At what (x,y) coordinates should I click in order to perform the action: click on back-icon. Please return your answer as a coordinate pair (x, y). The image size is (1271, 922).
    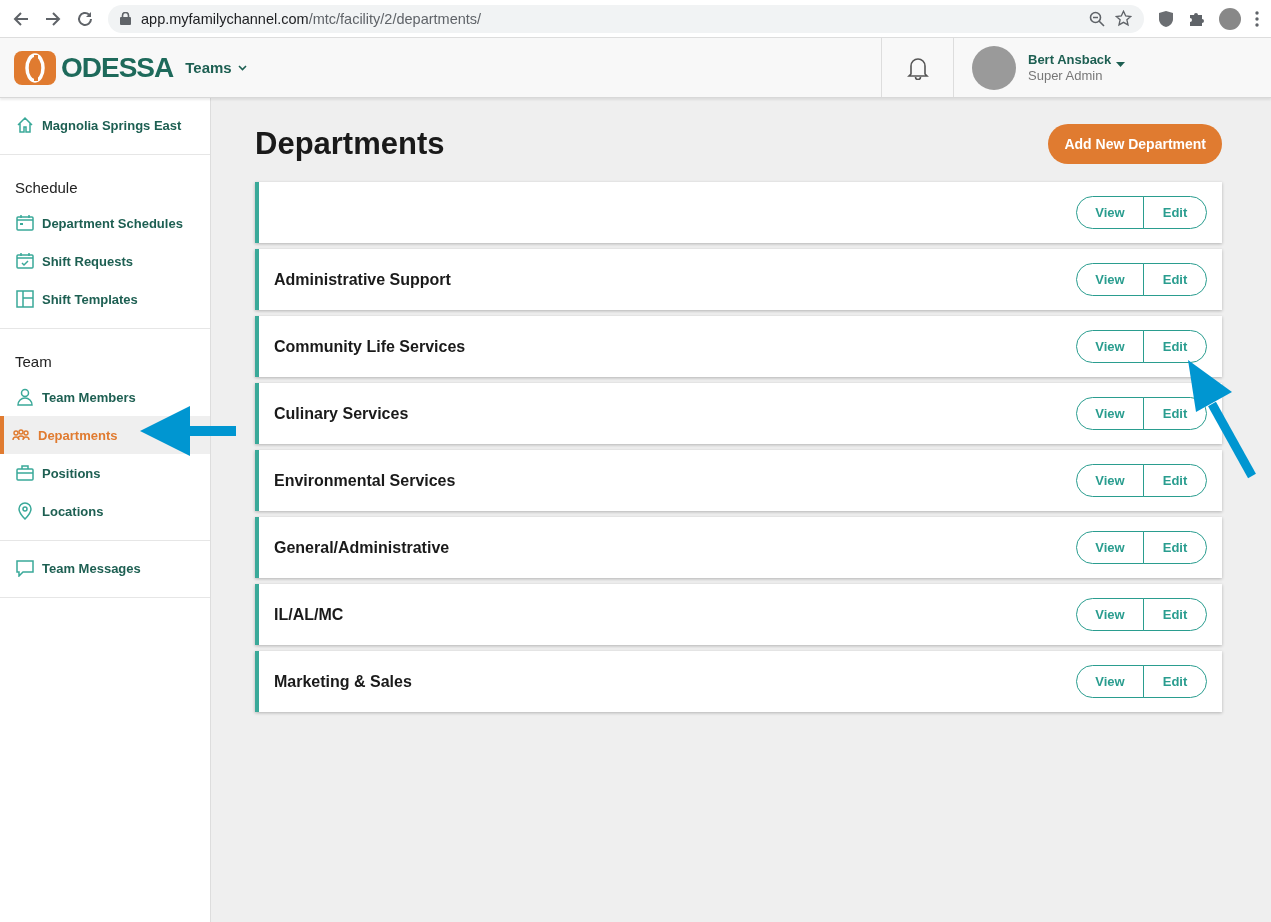
    Looking at the image, I should click on (21, 18).